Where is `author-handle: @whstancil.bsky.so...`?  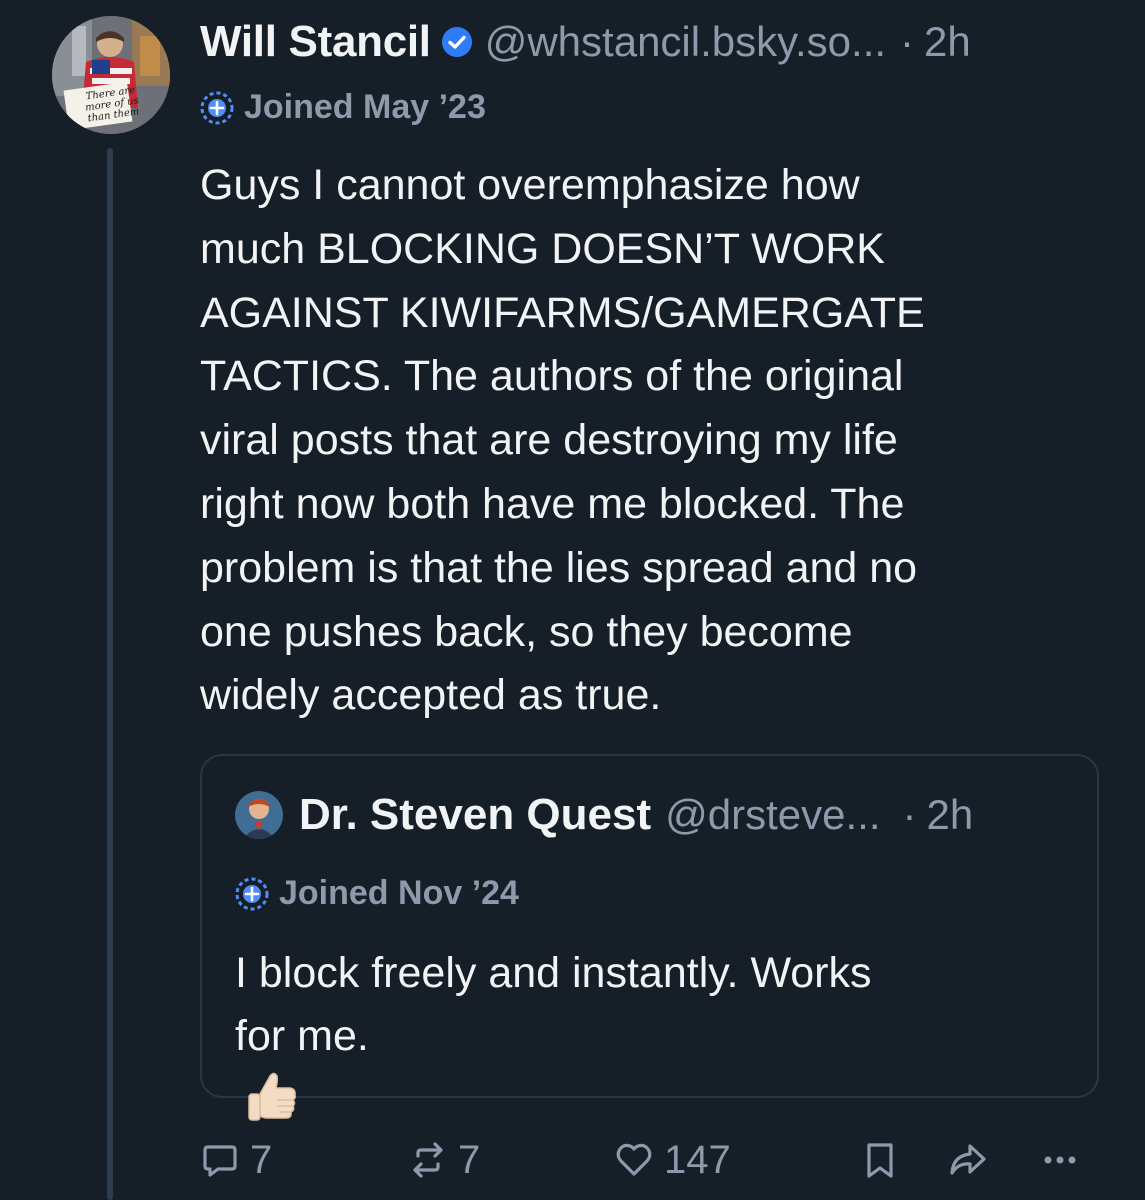 author-handle: @whstancil.bsky.so... is located at coordinates (685, 42).